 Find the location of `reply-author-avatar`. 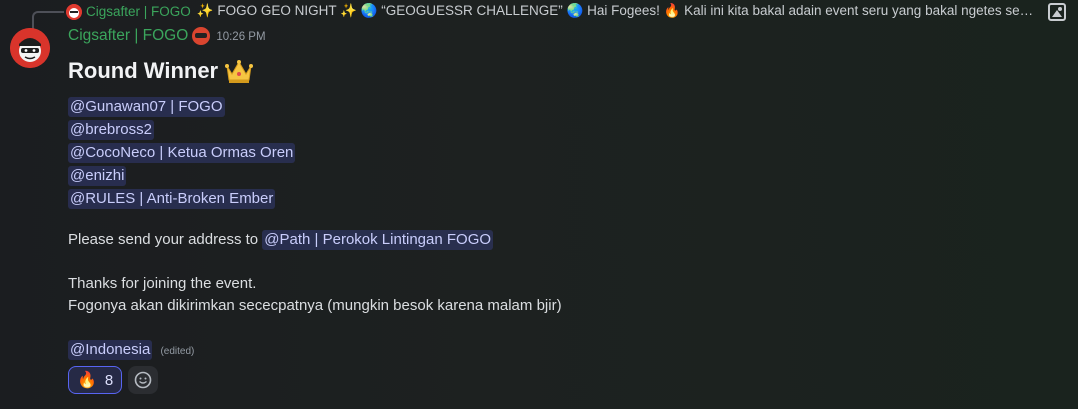

reply-author-avatar is located at coordinates (74, 12).